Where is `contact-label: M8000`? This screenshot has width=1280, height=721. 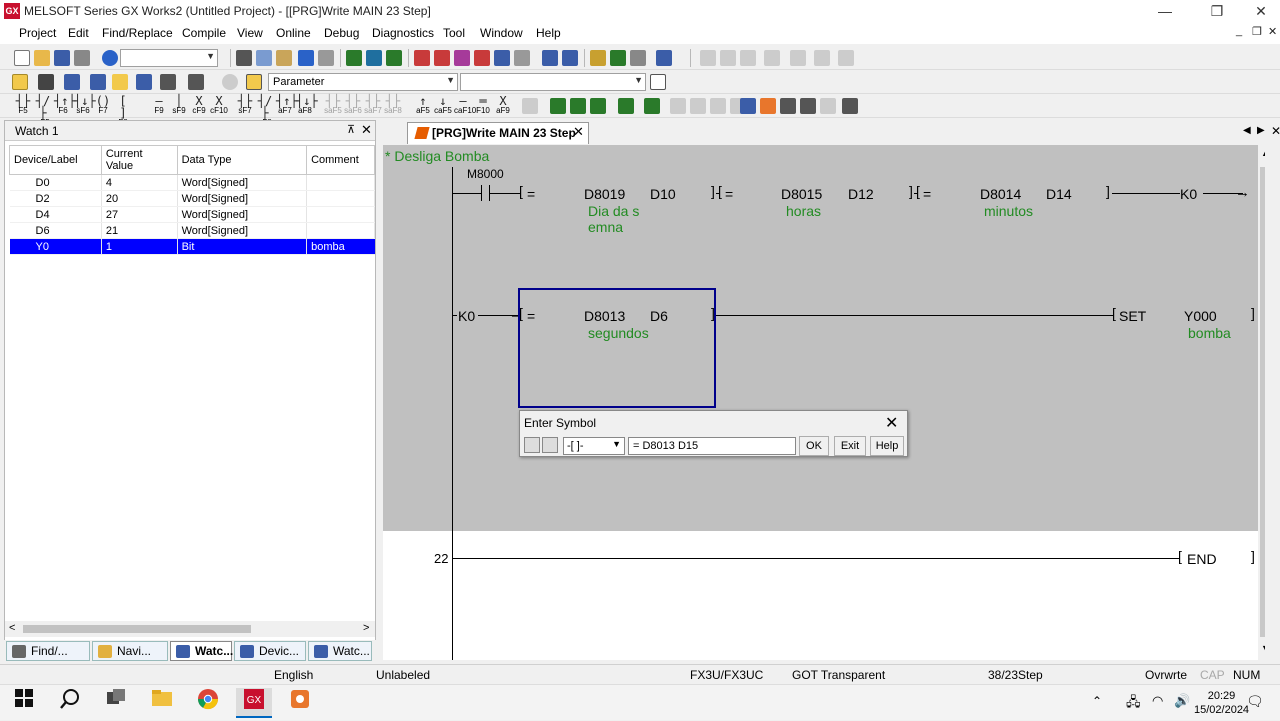 contact-label: M8000 is located at coordinates (485, 174).